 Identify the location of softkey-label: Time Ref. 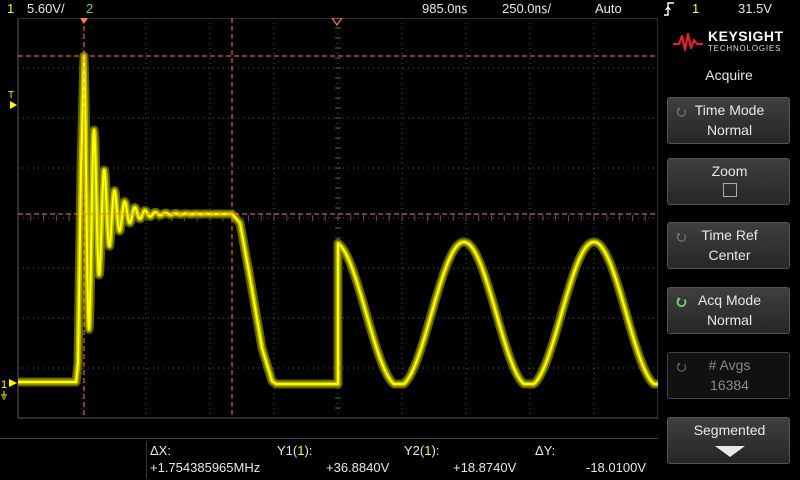
(729, 235).